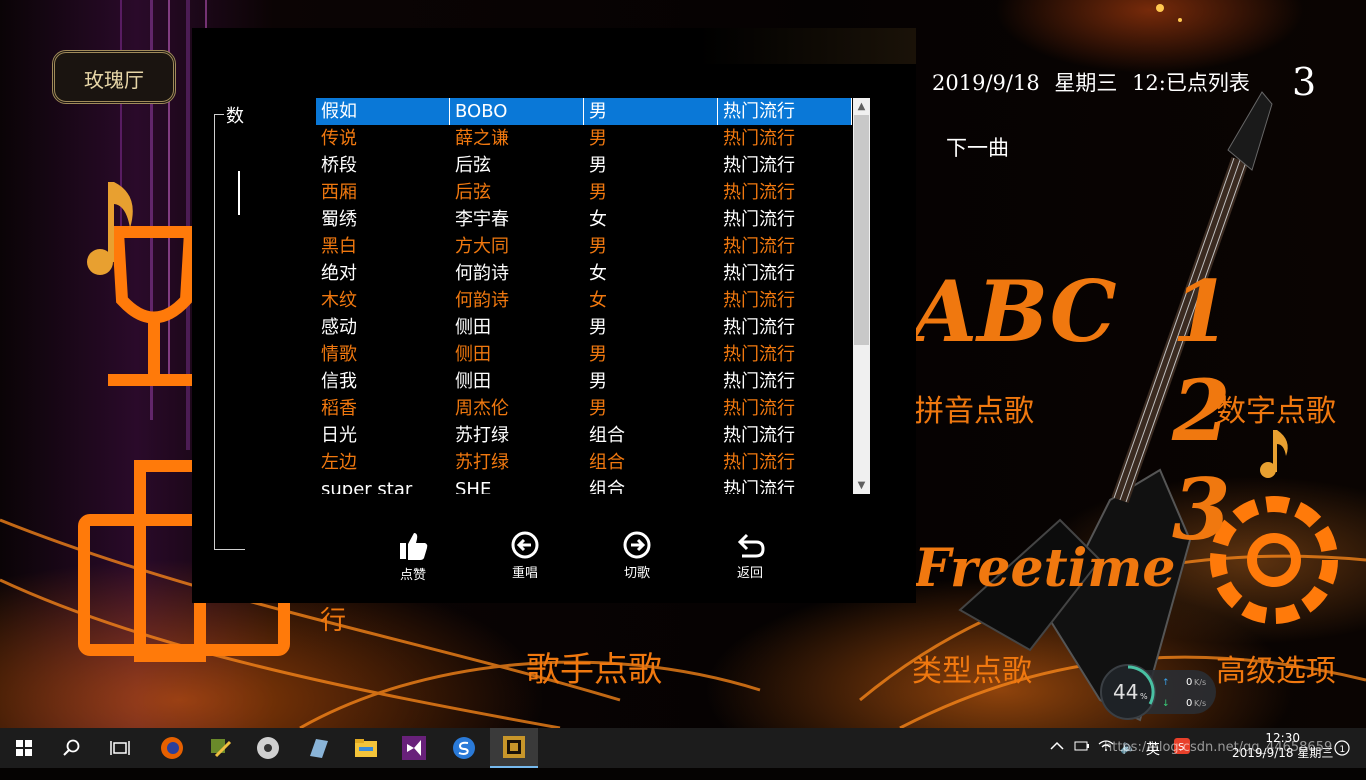 Image resolution: width=1366 pixels, height=780 pixels. Describe the element at coordinates (972, 668) in the screenshot. I see `category-song-button: 类型点歌` at that location.